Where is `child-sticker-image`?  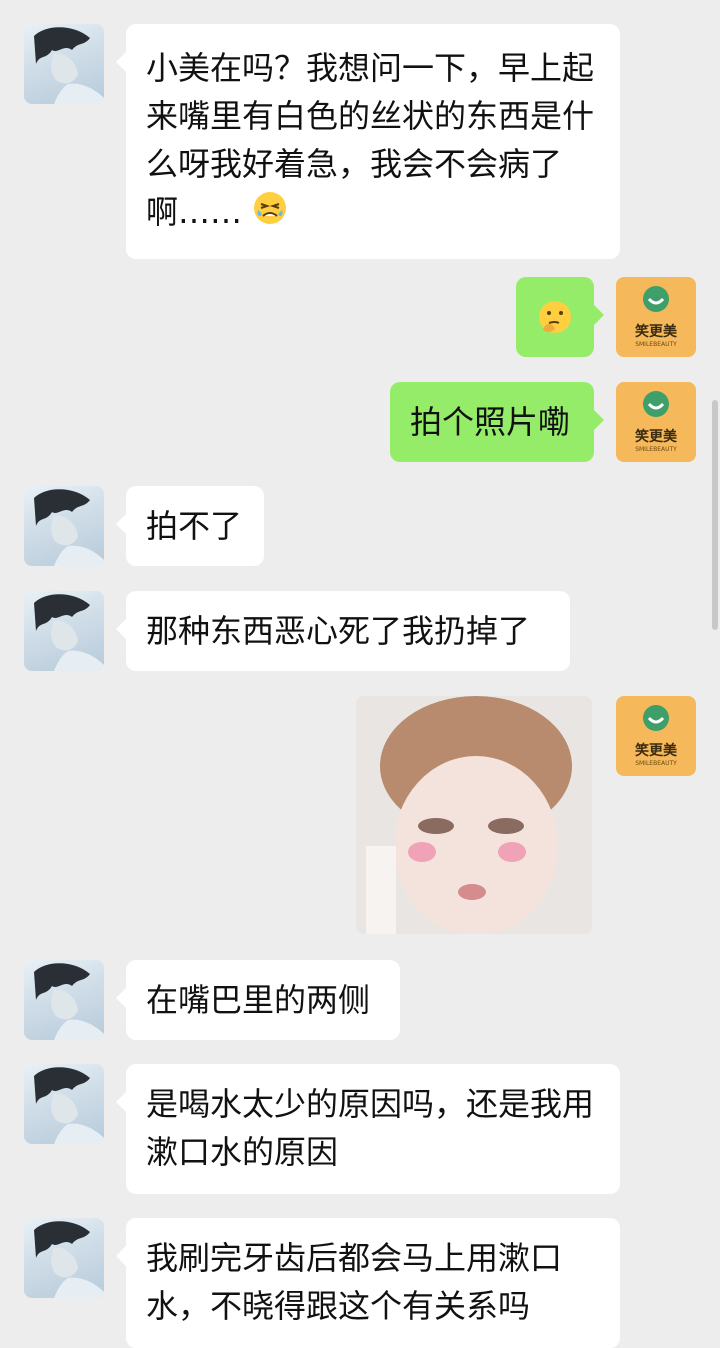
child-sticker-image is located at coordinates (474, 815).